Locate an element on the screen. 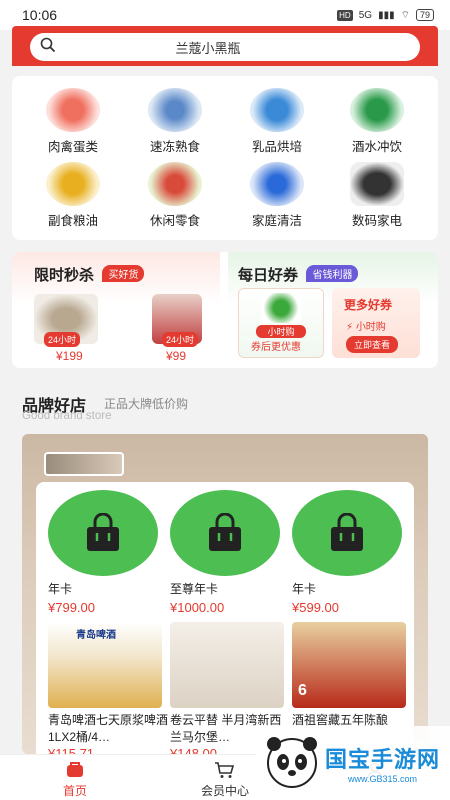 This screenshot has height=800, width=450. more-coupons-card: 更多好券 ⚡ 小时购 立即查看 is located at coordinates (376, 323).